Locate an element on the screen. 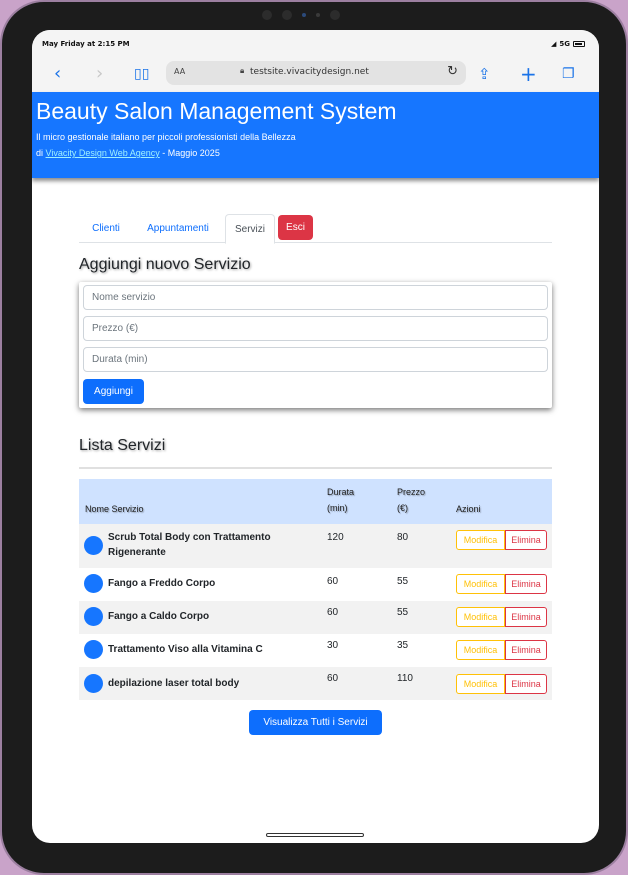 The height and width of the screenshot is (875, 628). service-duration: 30 is located at coordinates (333, 645).